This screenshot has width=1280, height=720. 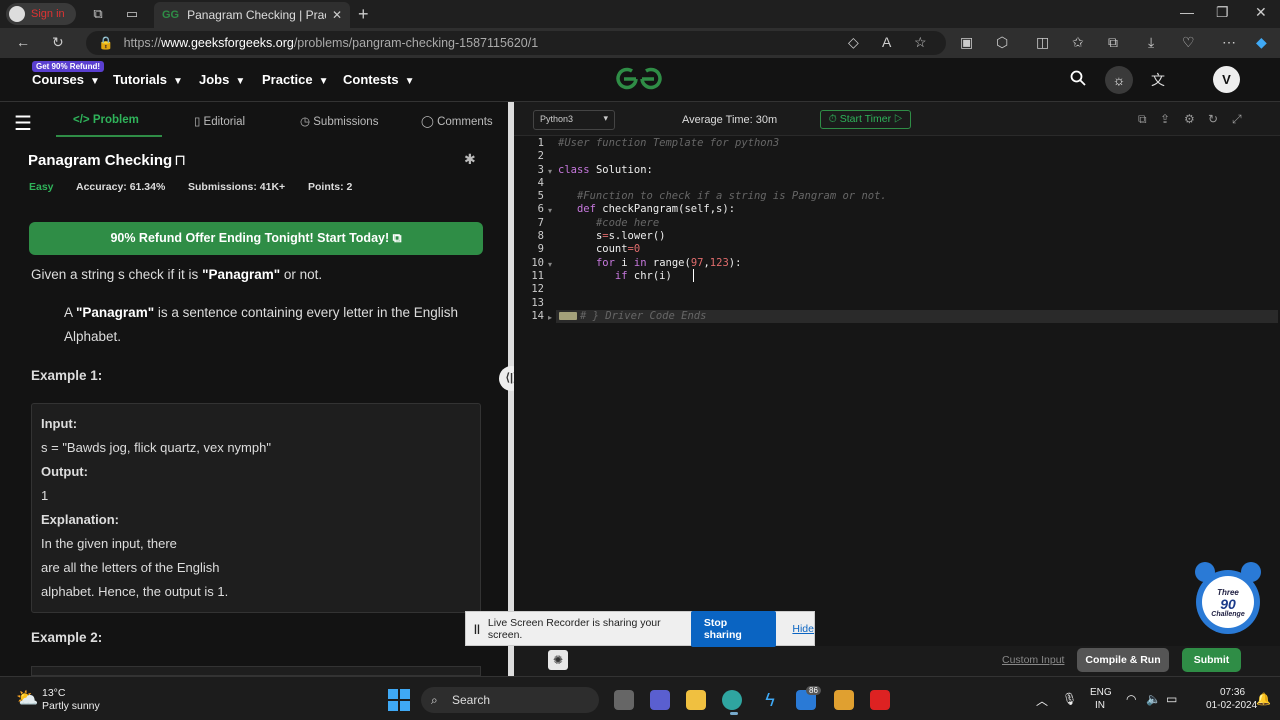 What do you see at coordinates (1078, 42) in the screenshot?
I see `favorites-icon: ✩` at bounding box center [1078, 42].